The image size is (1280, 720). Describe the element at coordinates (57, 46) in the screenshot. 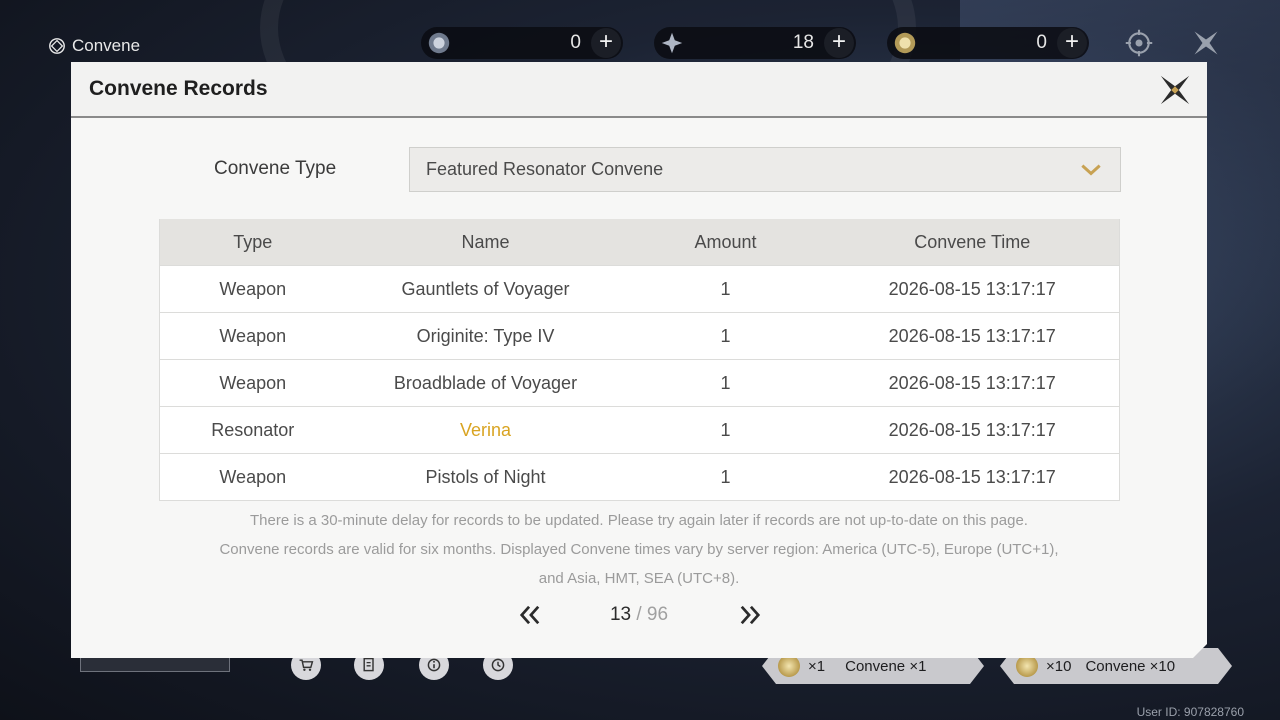

I see `convene-icon` at that location.